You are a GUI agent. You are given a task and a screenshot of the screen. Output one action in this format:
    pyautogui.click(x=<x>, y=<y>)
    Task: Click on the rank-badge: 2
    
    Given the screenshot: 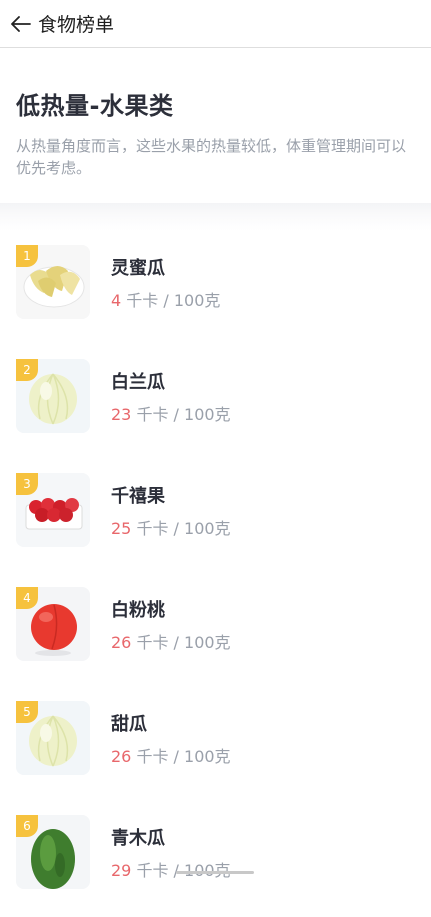 What is the action you would take?
    pyautogui.click(x=27, y=370)
    